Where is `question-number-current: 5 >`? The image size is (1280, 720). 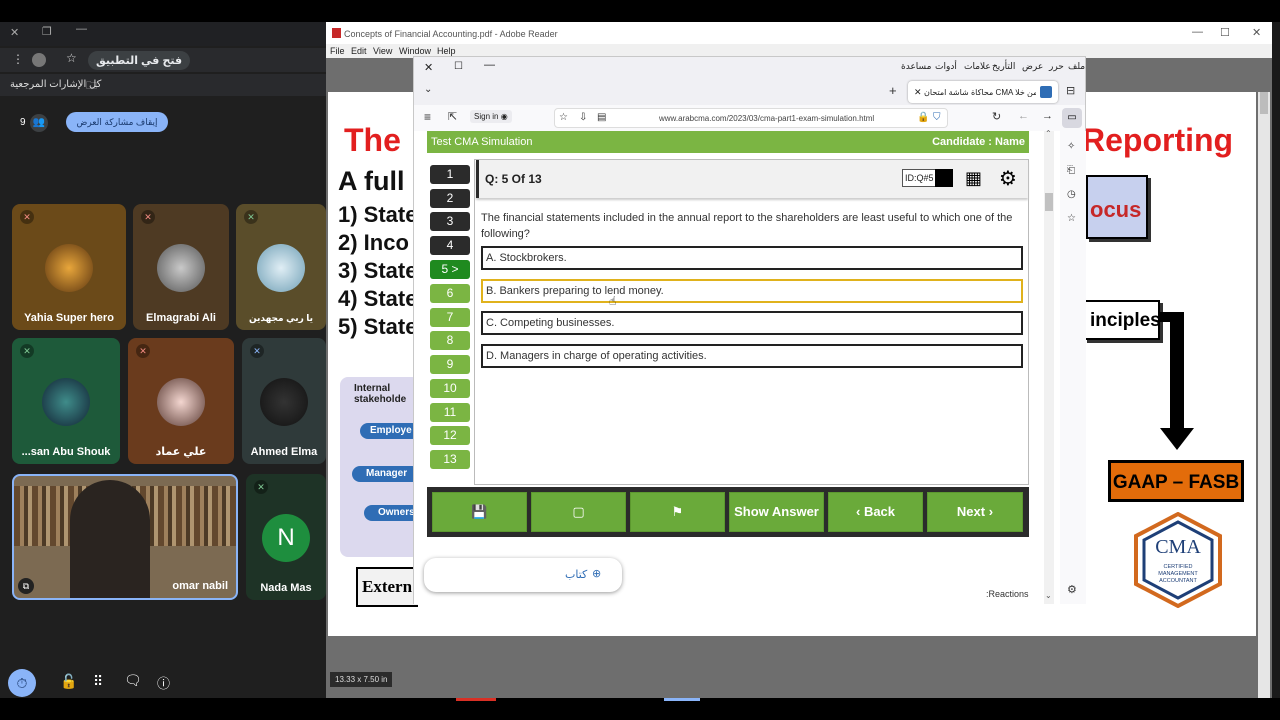
question-number-current: 5 > is located at coordinates (450, 269).